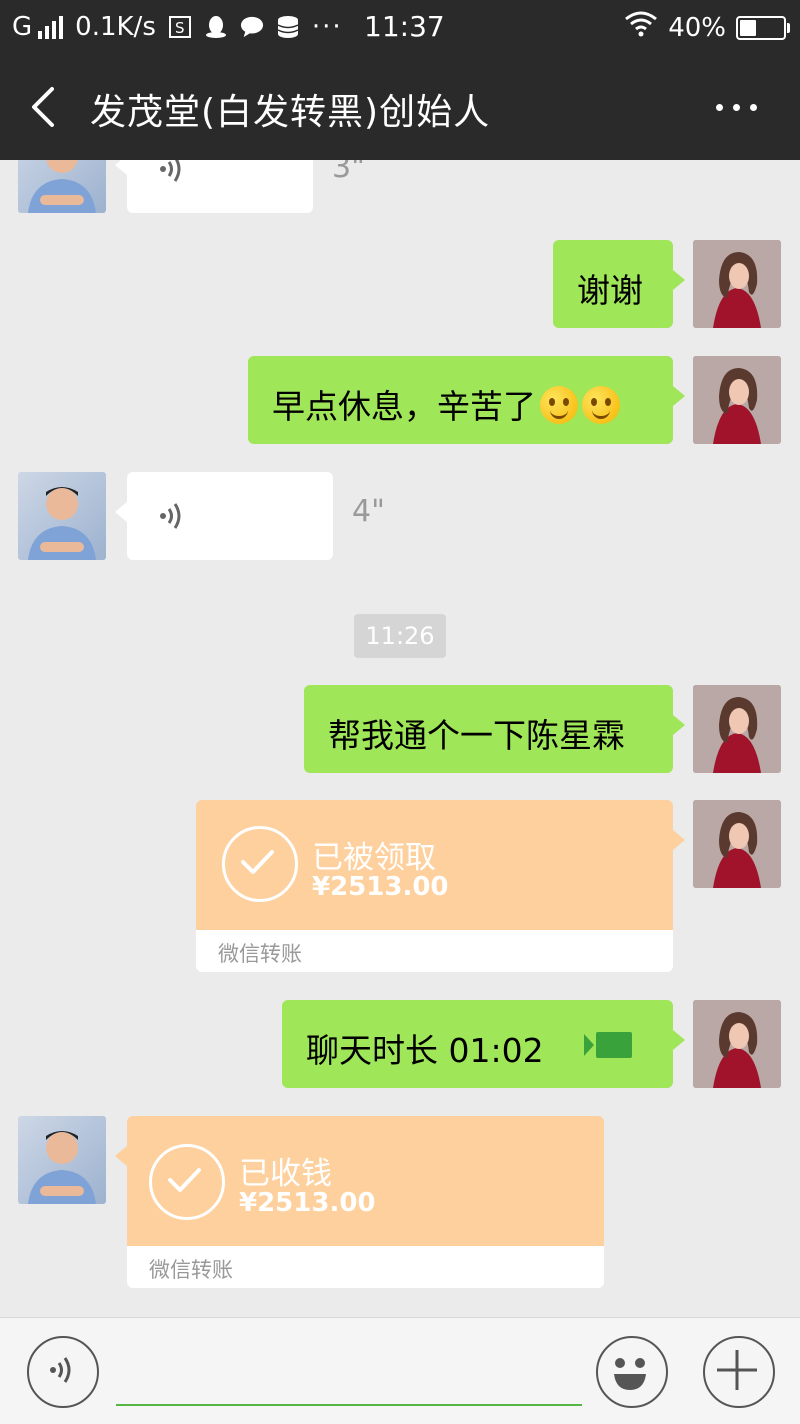  I want to click on svg-text: S, so click(180, 28).